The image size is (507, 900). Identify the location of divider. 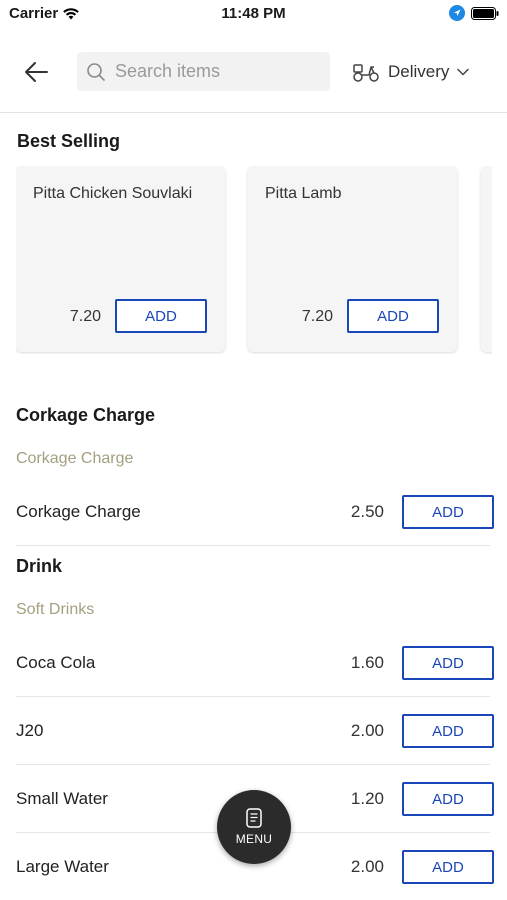
(253, 545).